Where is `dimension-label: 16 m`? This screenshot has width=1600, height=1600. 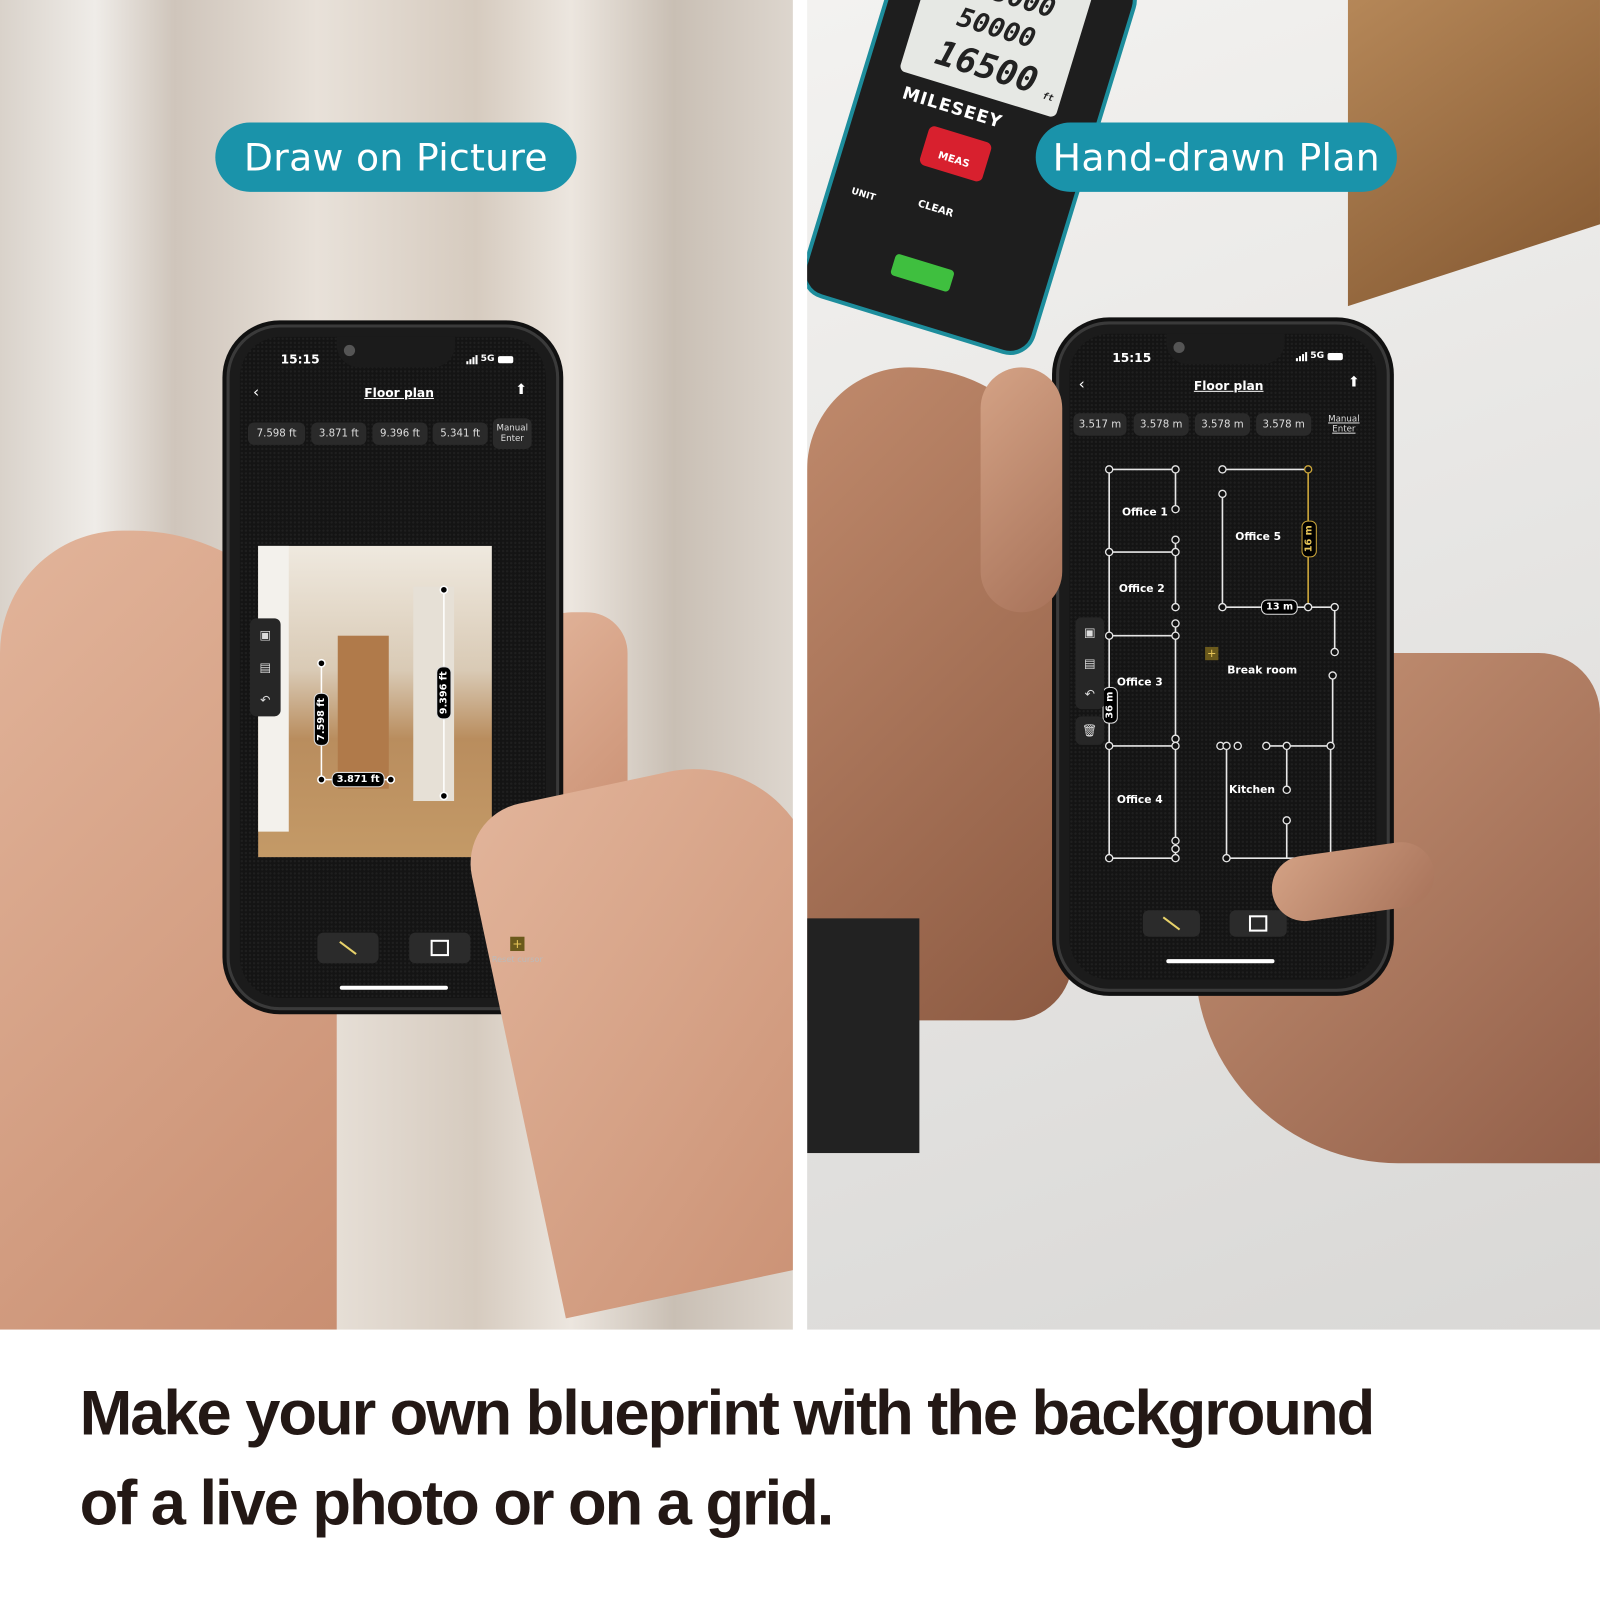 dimension-label: 16 m is located at coordinates (1309, 539).